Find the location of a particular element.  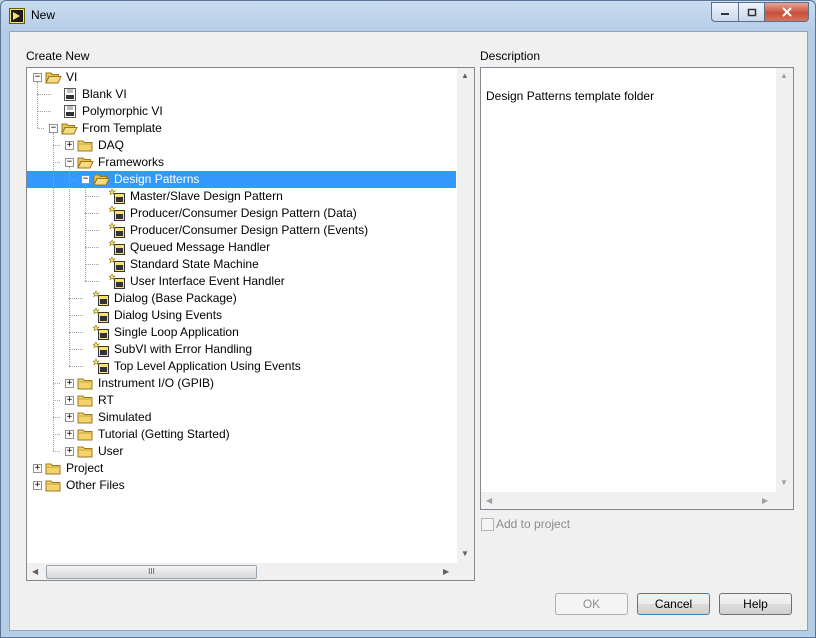

labview-app-icon is located at coordinates (17, 16).